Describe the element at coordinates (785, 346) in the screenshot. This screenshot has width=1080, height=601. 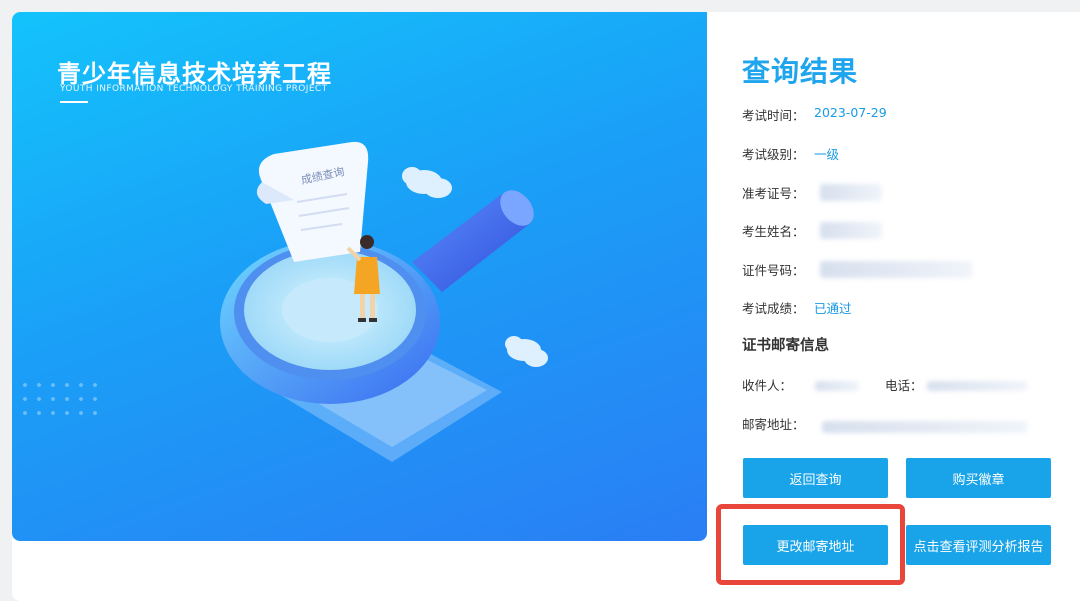
I see `mail-section-title: 证书邮寄信息` at that location.